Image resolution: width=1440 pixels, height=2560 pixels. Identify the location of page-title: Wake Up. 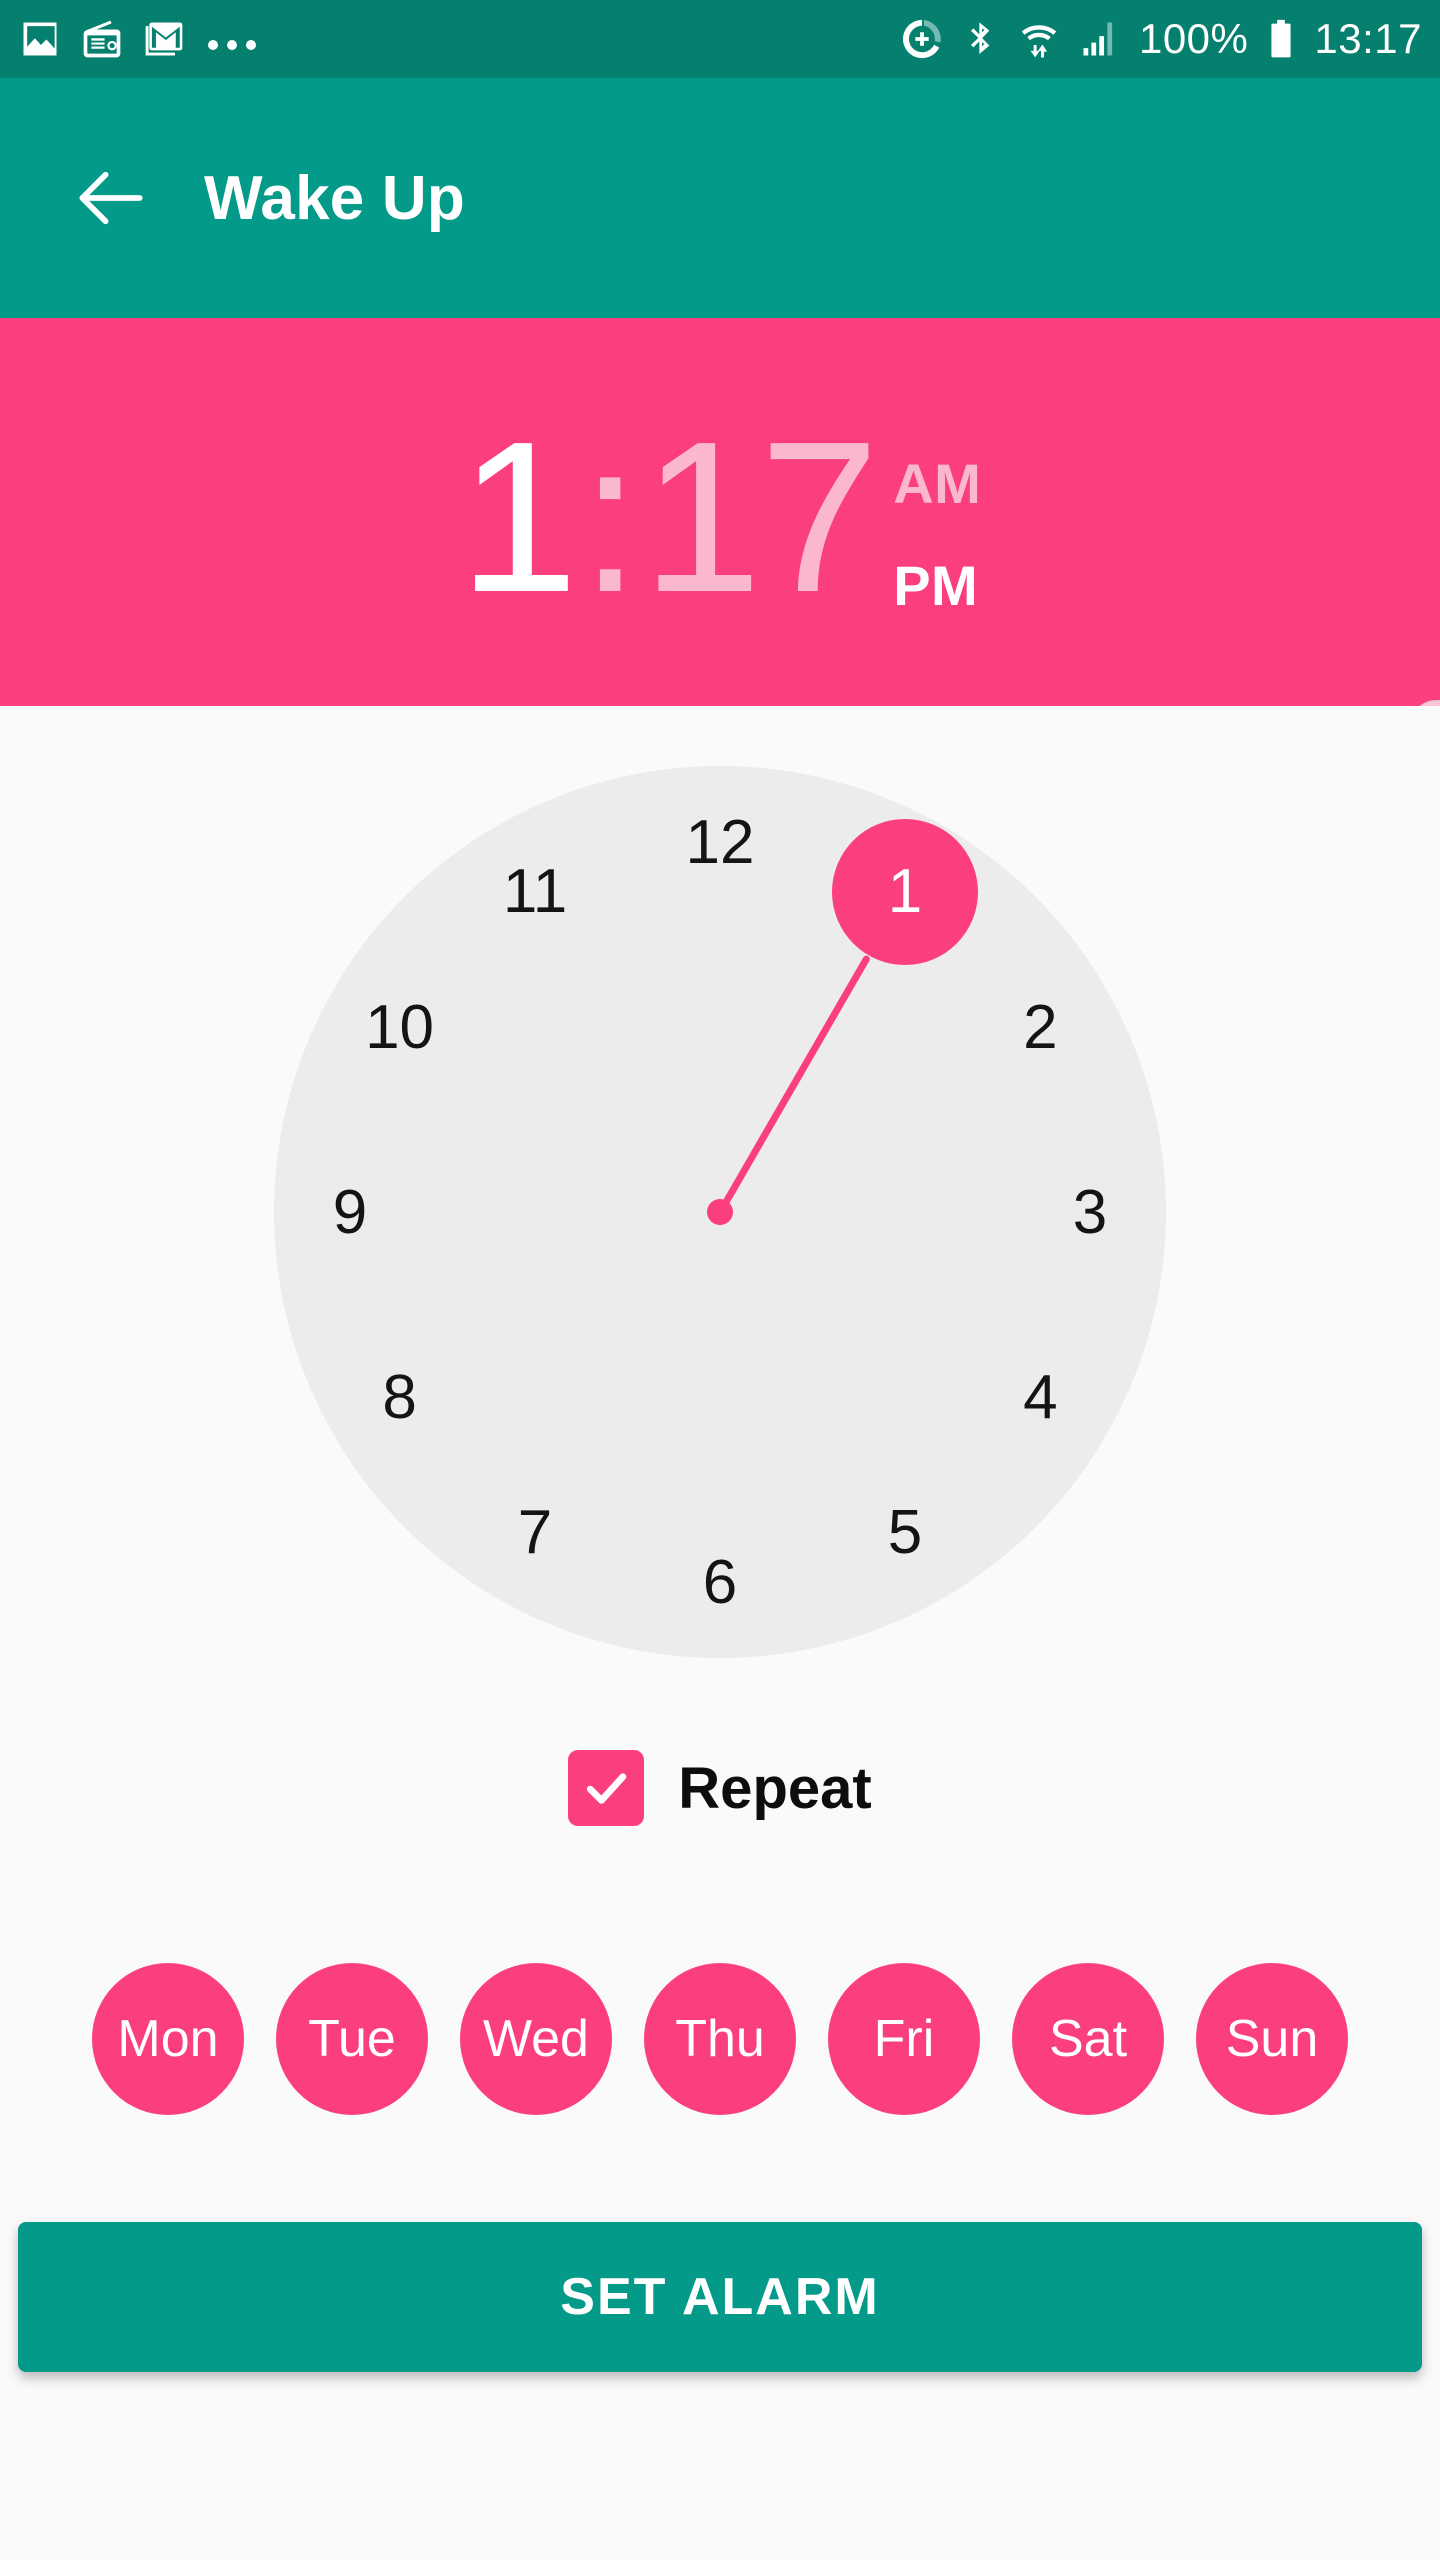
(334, 198).